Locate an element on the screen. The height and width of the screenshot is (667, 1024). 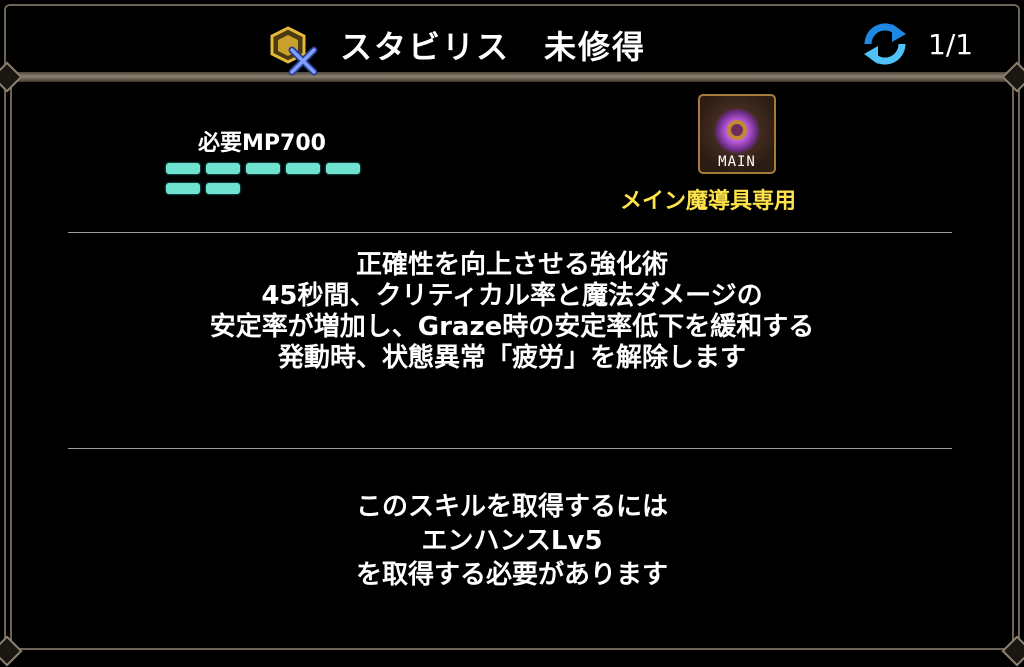
acquisition-requirement: このスキルを取得するには エンハンスLv5 を取得する必要があります is located at coordinates (512, 541).